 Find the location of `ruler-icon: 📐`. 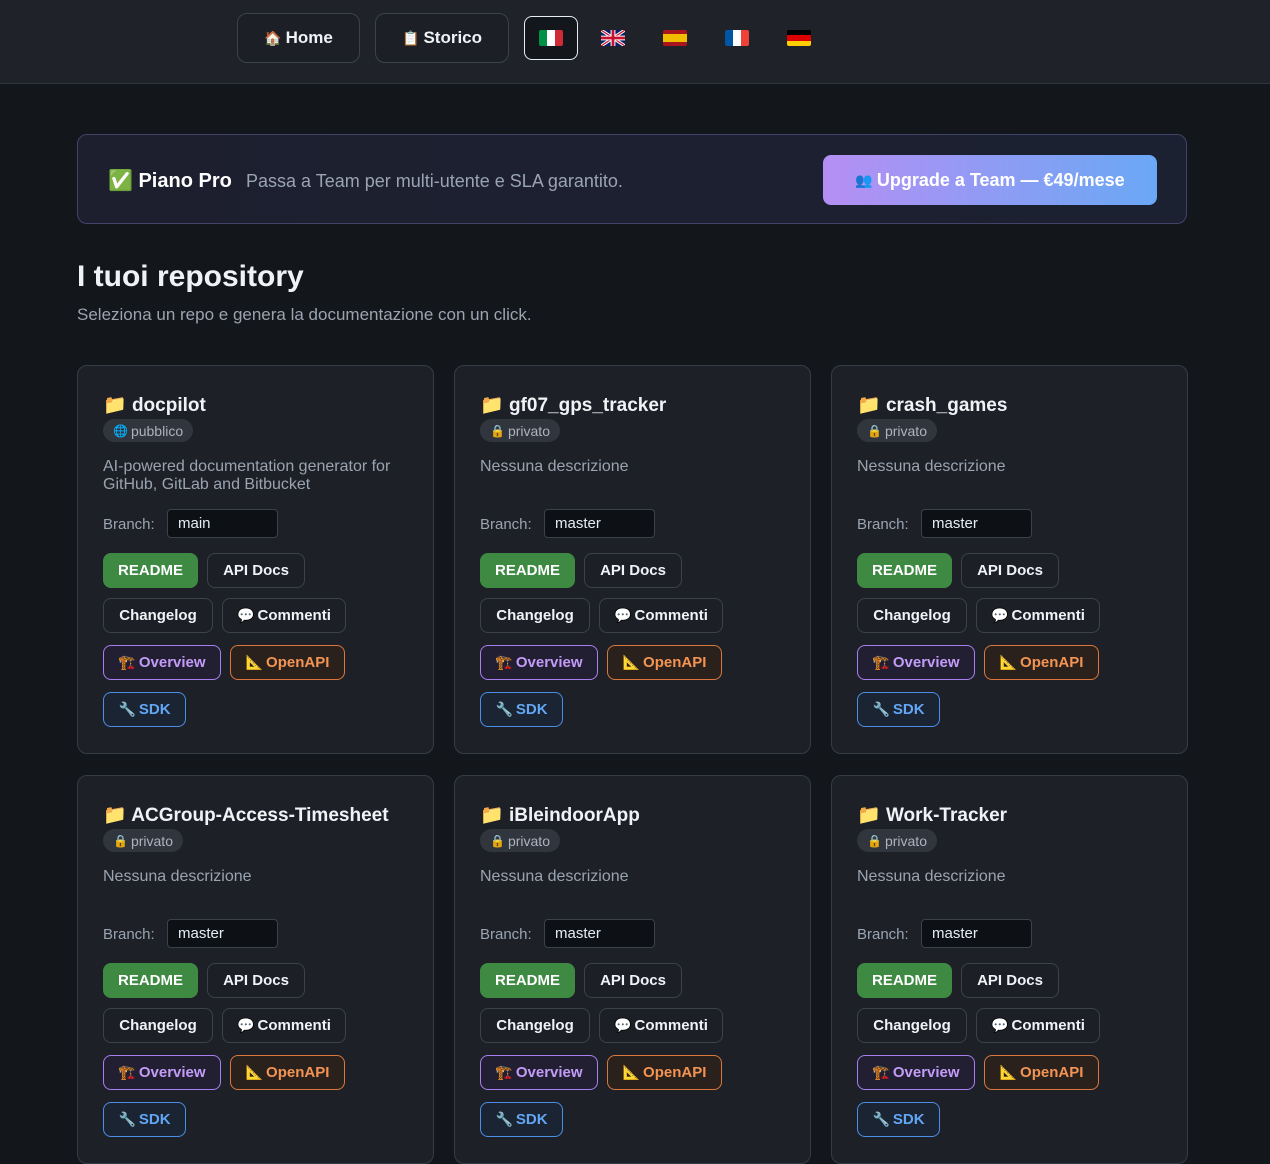

ruler-icon: 📐 is located at coordinates (631, 1072).